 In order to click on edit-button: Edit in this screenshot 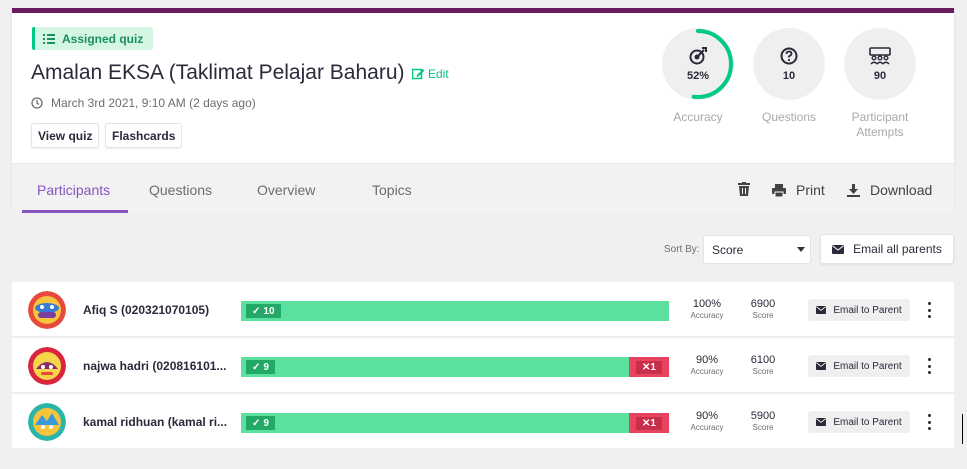, I will do `click(430, 74)`.